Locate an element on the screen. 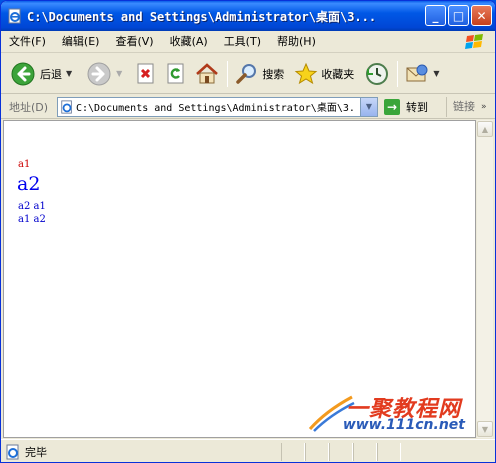 This screenshot has width=496, height=463. refresh-button is located at coordinates (176, 74).